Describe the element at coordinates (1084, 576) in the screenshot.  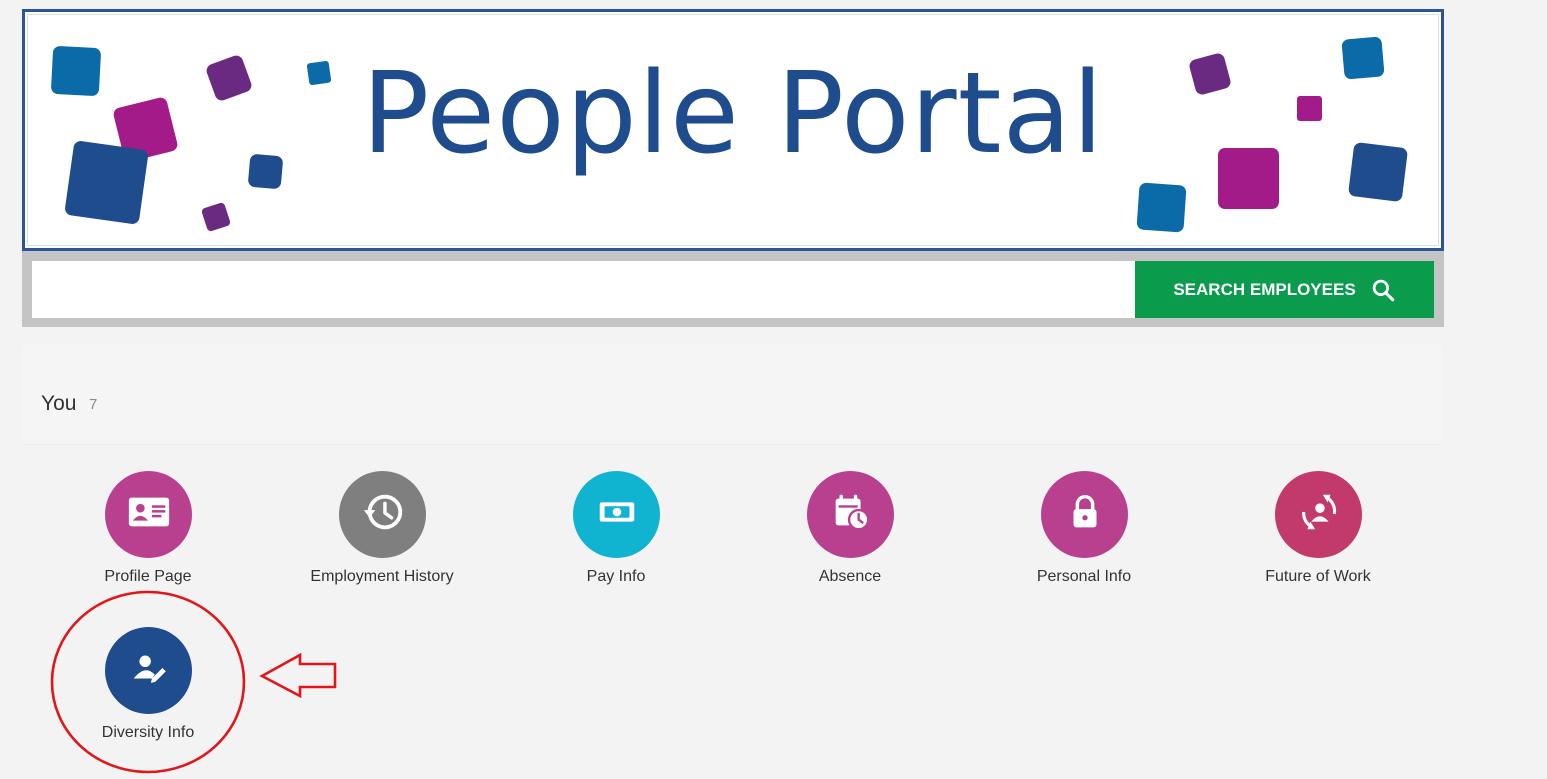
I see `tile-label: Personal Info` at that location.